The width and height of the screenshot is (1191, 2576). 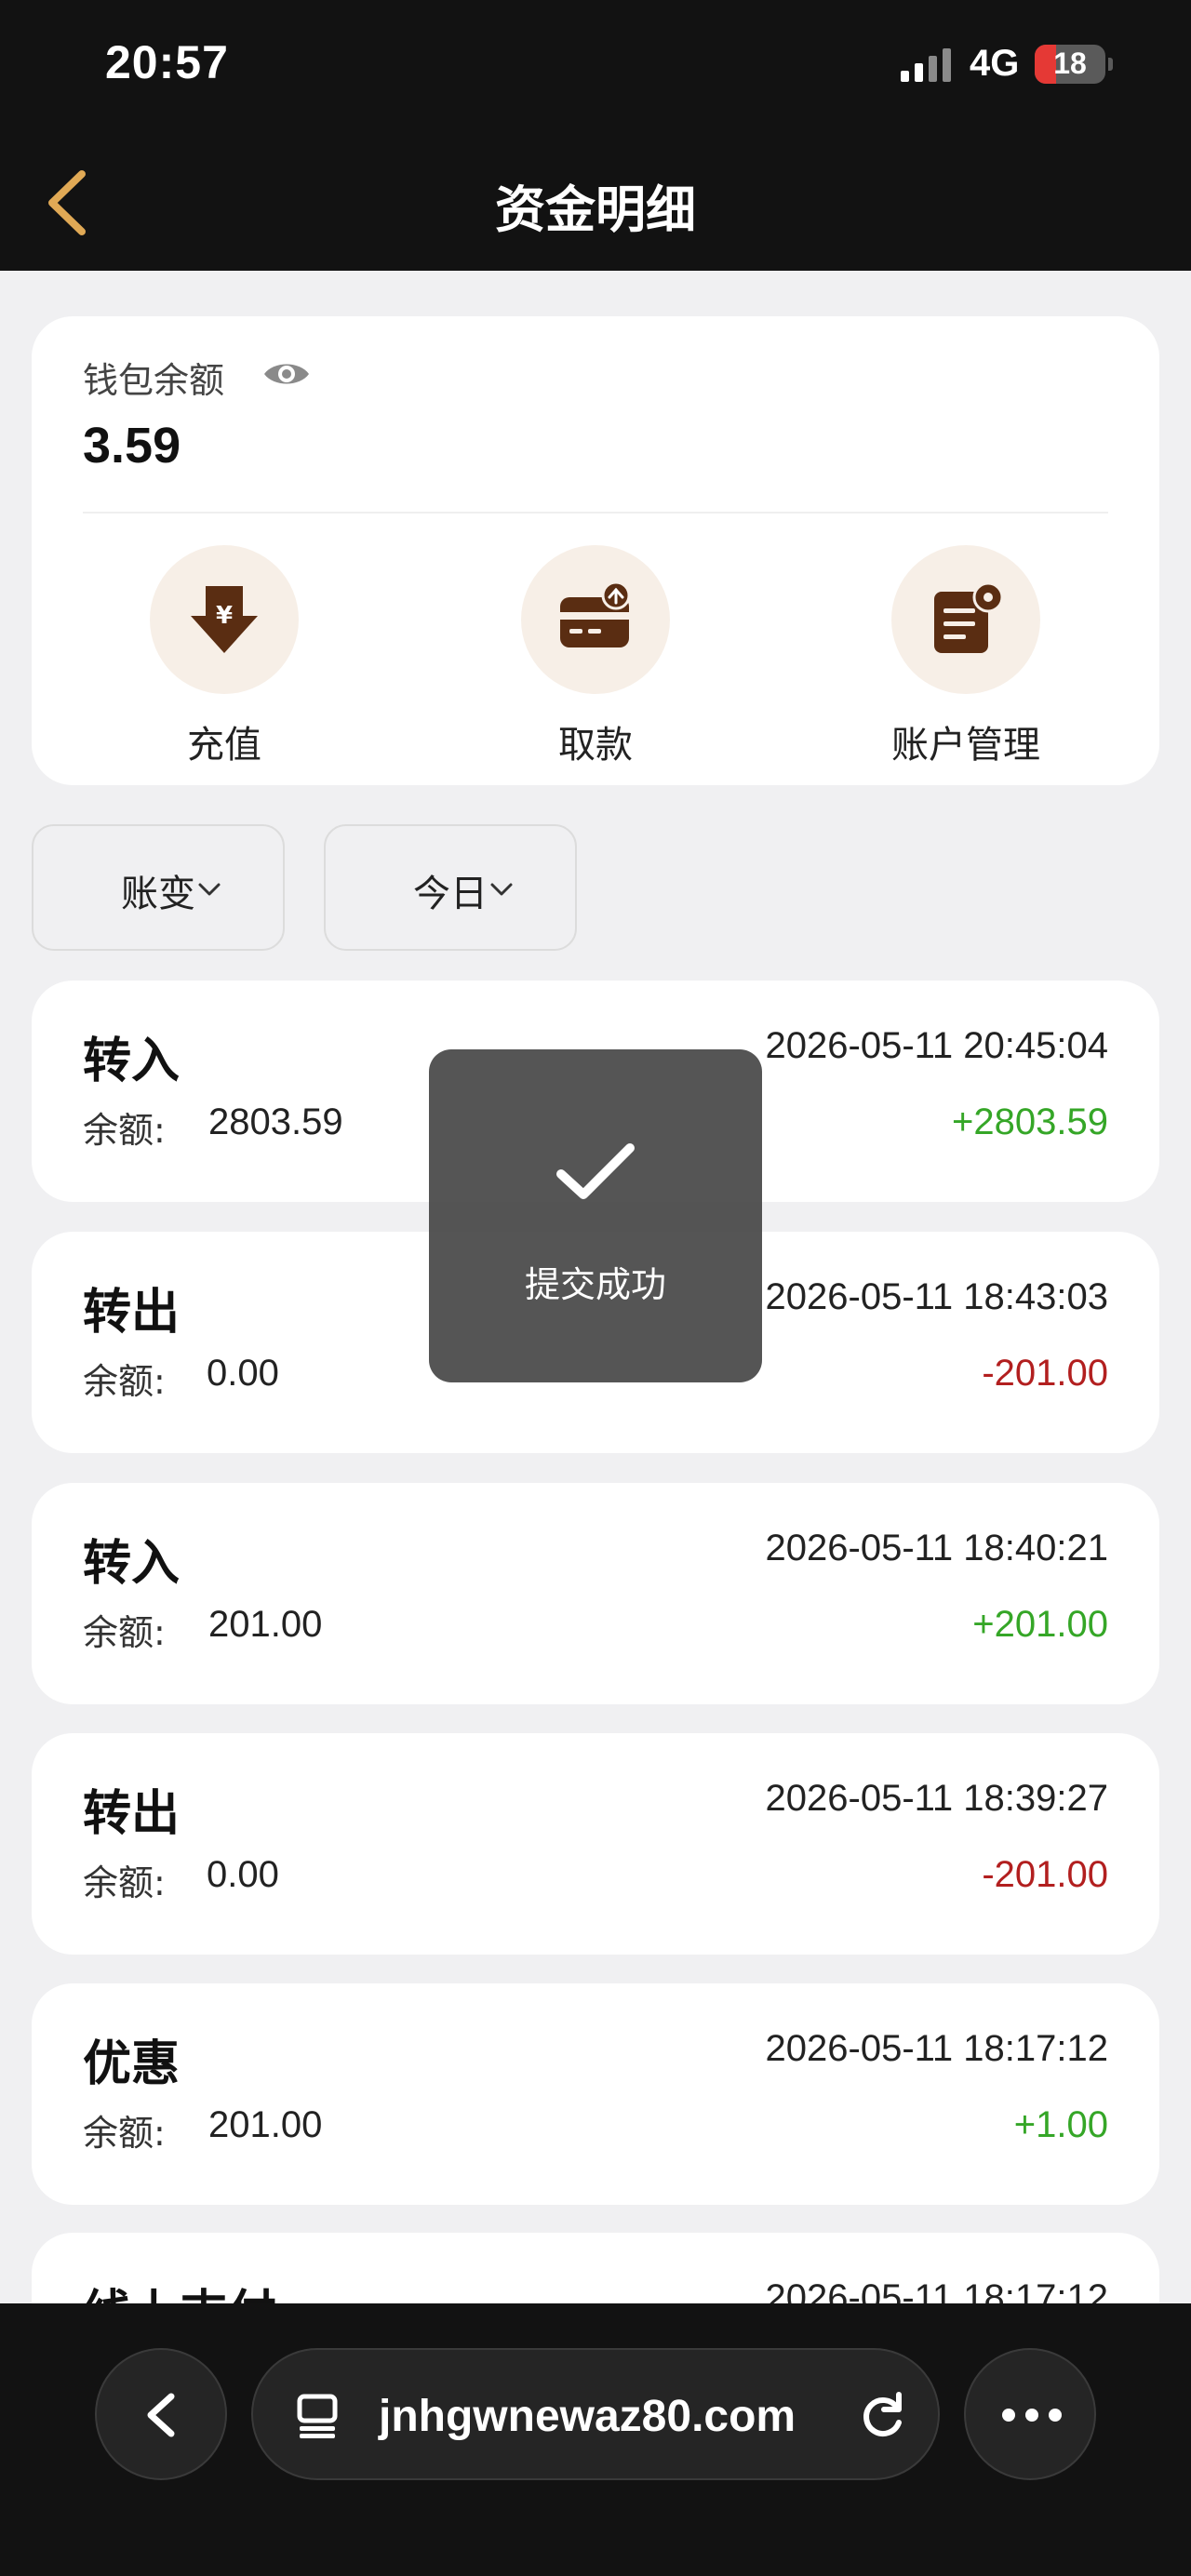 I want to click on record-time: 2026-05-11 18:17:12, so click(x=936, y=2048).